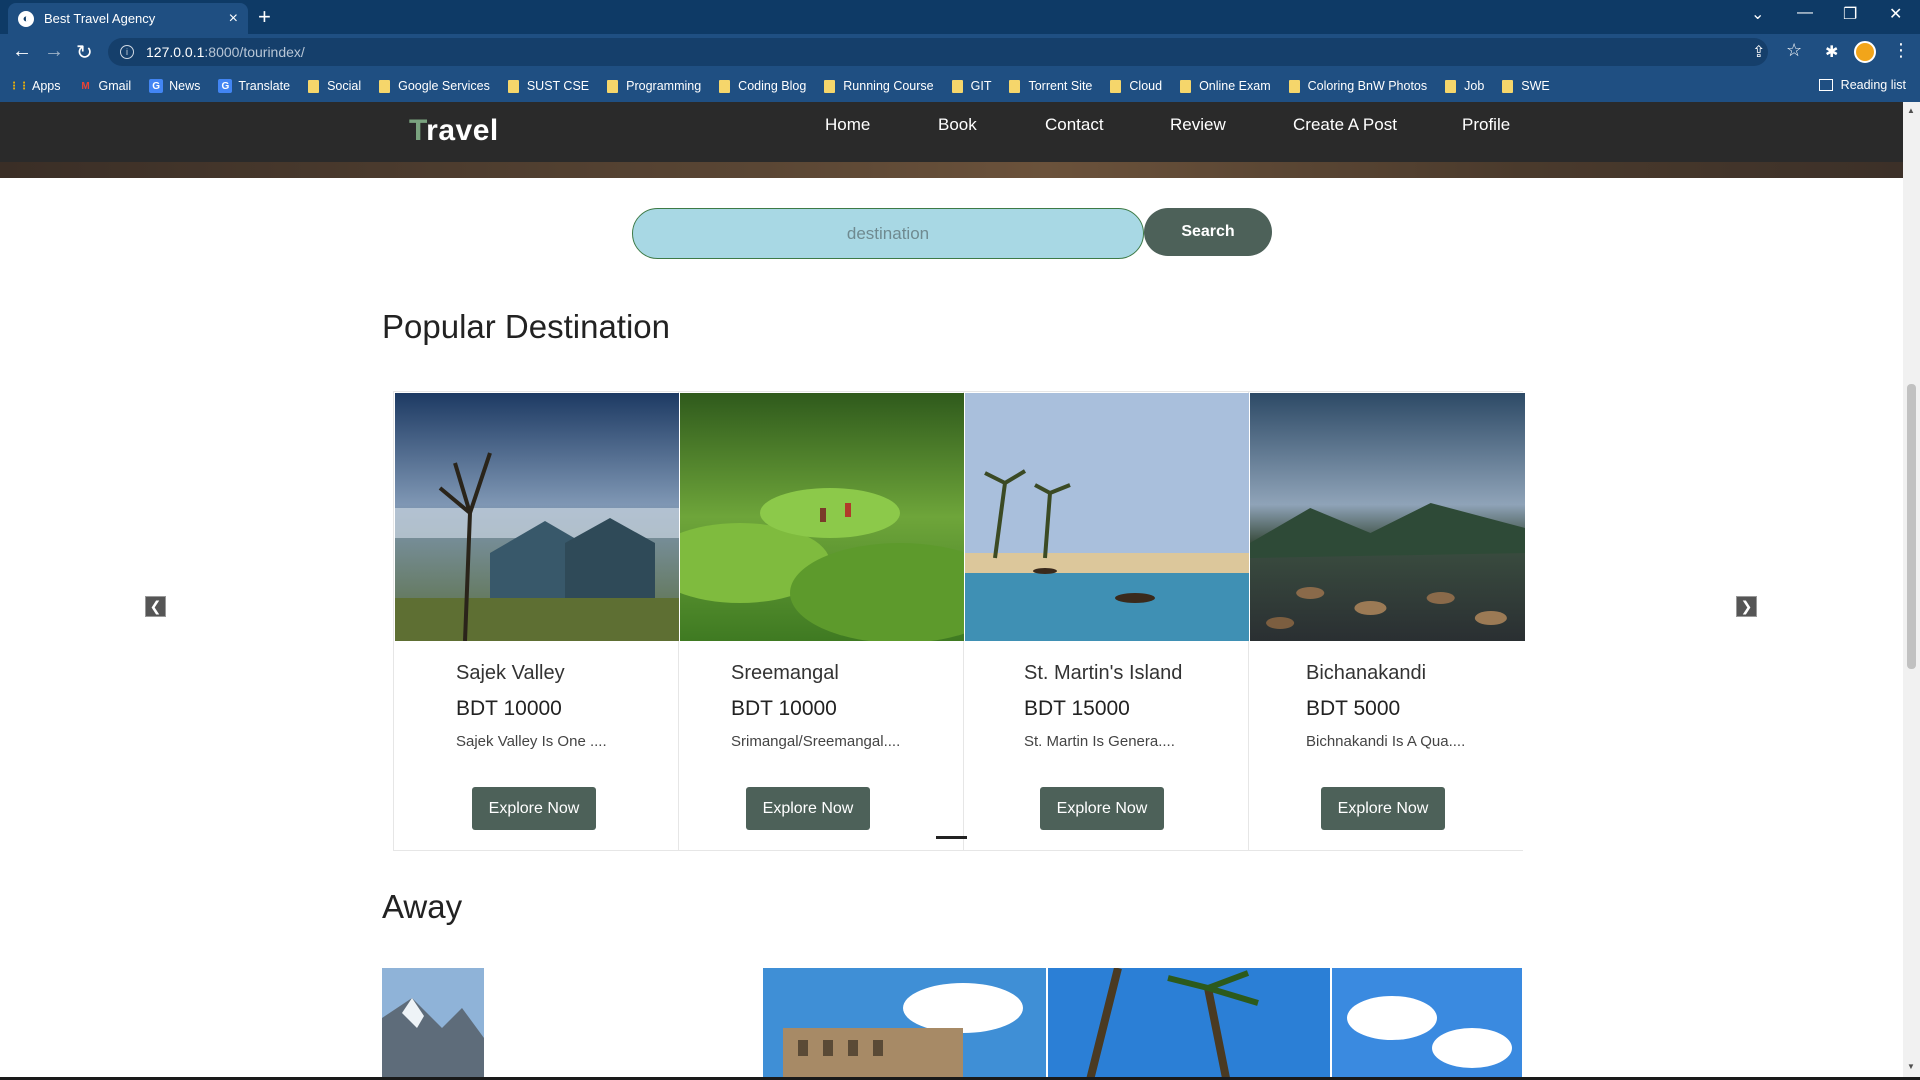  I want to click on news-icon: G, so click(156, 86).